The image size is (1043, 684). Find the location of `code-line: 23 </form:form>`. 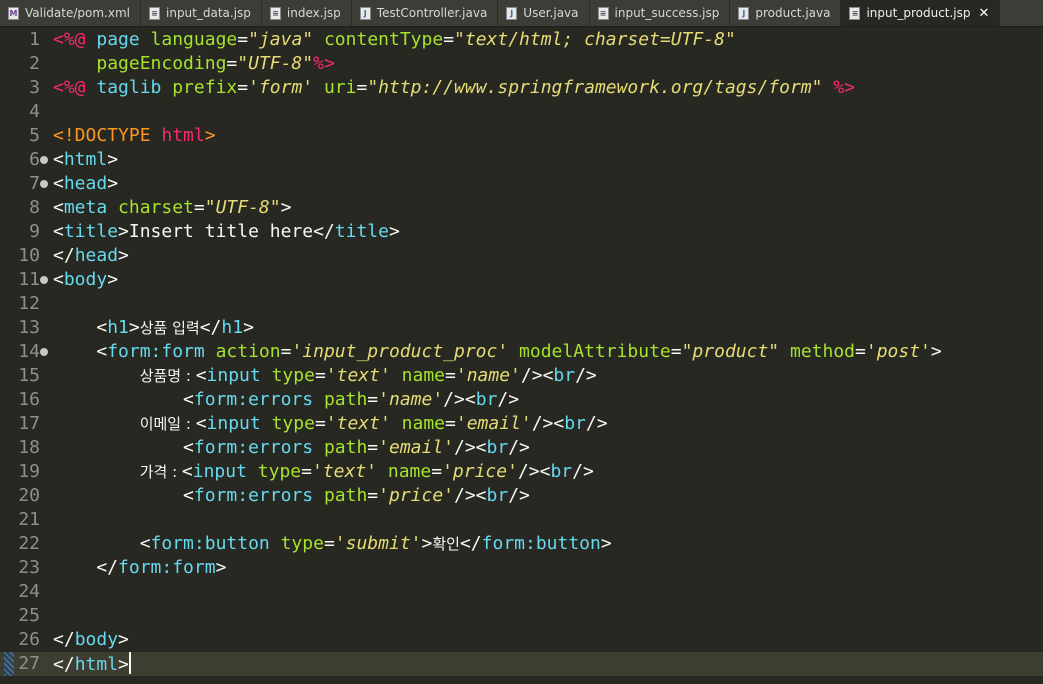

code-line: 23 </form:form> is located at coordinates (521, 568).